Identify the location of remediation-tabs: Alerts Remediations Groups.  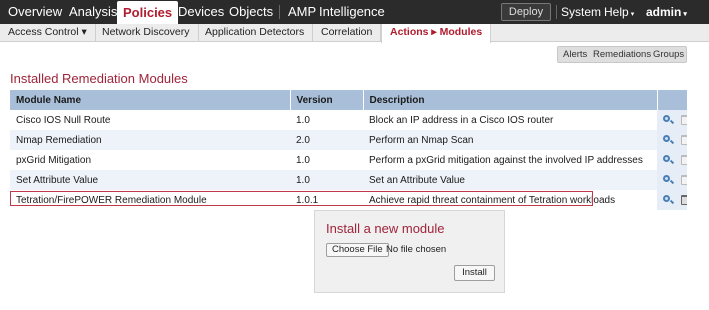
(622, 54).